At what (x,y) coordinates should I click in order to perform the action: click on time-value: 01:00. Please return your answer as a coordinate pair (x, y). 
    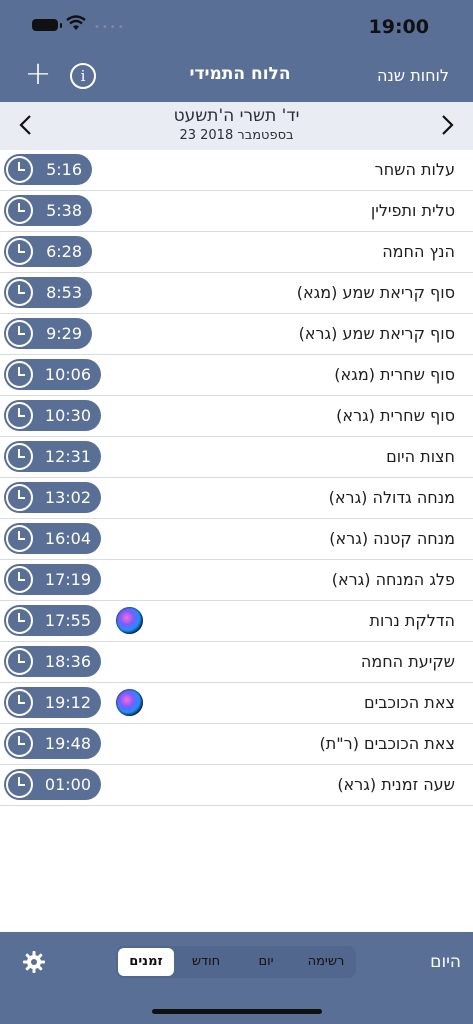
    Looking at the image, I should click on (67, 784).